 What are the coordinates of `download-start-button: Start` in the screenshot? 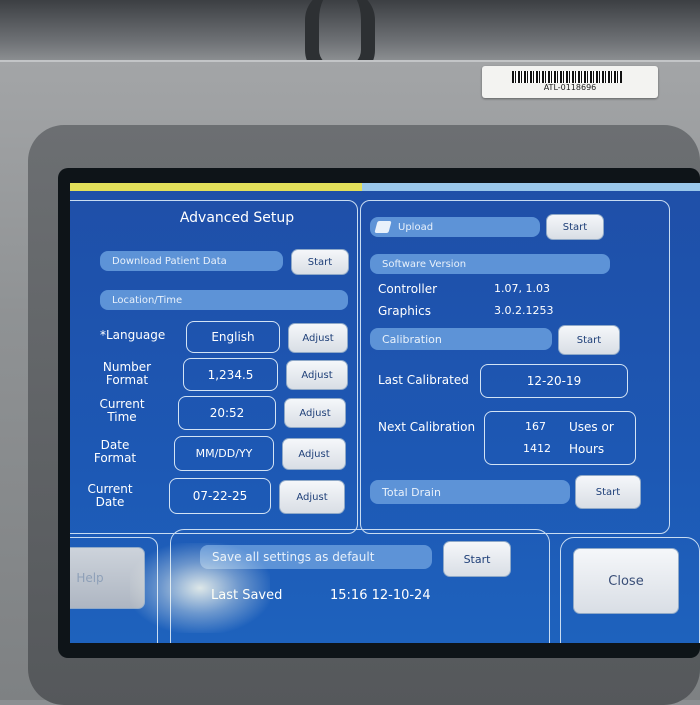 It's located at (320, 262).